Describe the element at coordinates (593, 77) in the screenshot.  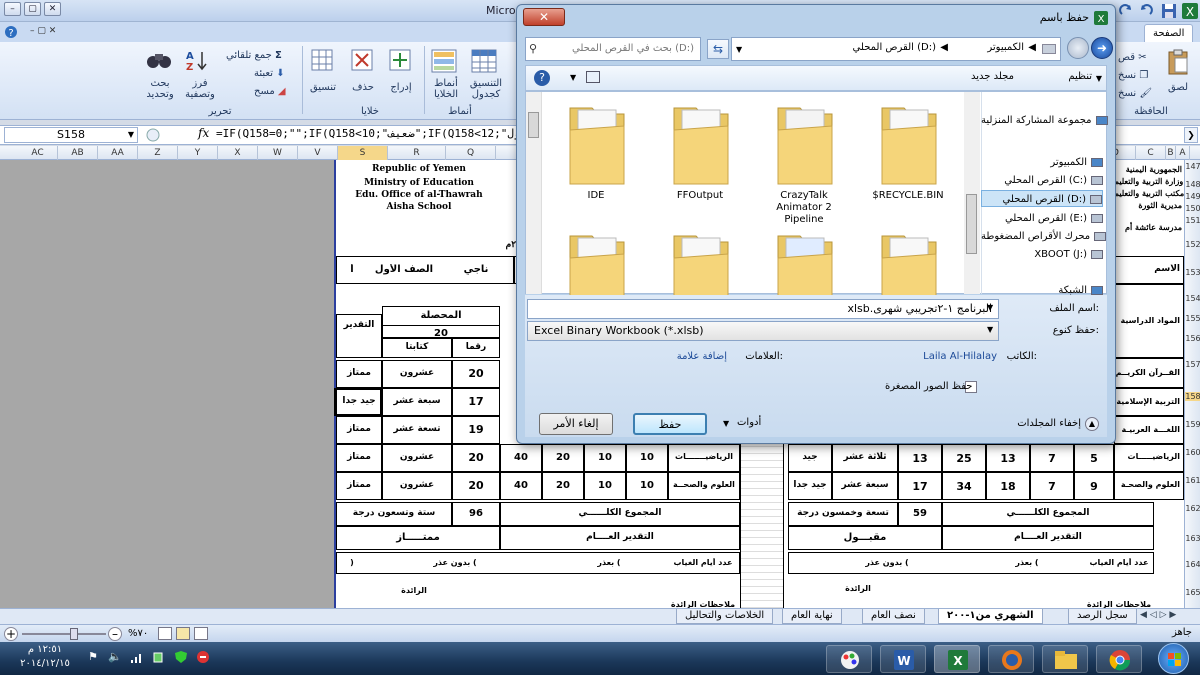
I see `view-icon` at that location.